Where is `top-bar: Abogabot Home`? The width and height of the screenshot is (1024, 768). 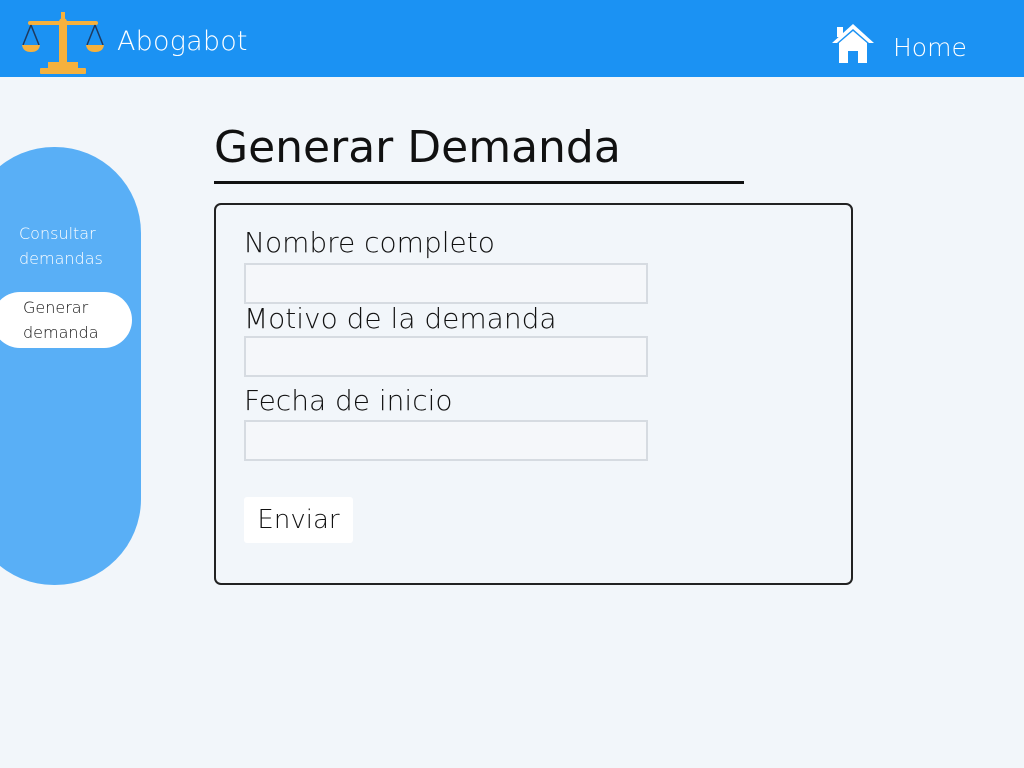 top-bar: Abogabot Home is located at coordinates (512, 38).